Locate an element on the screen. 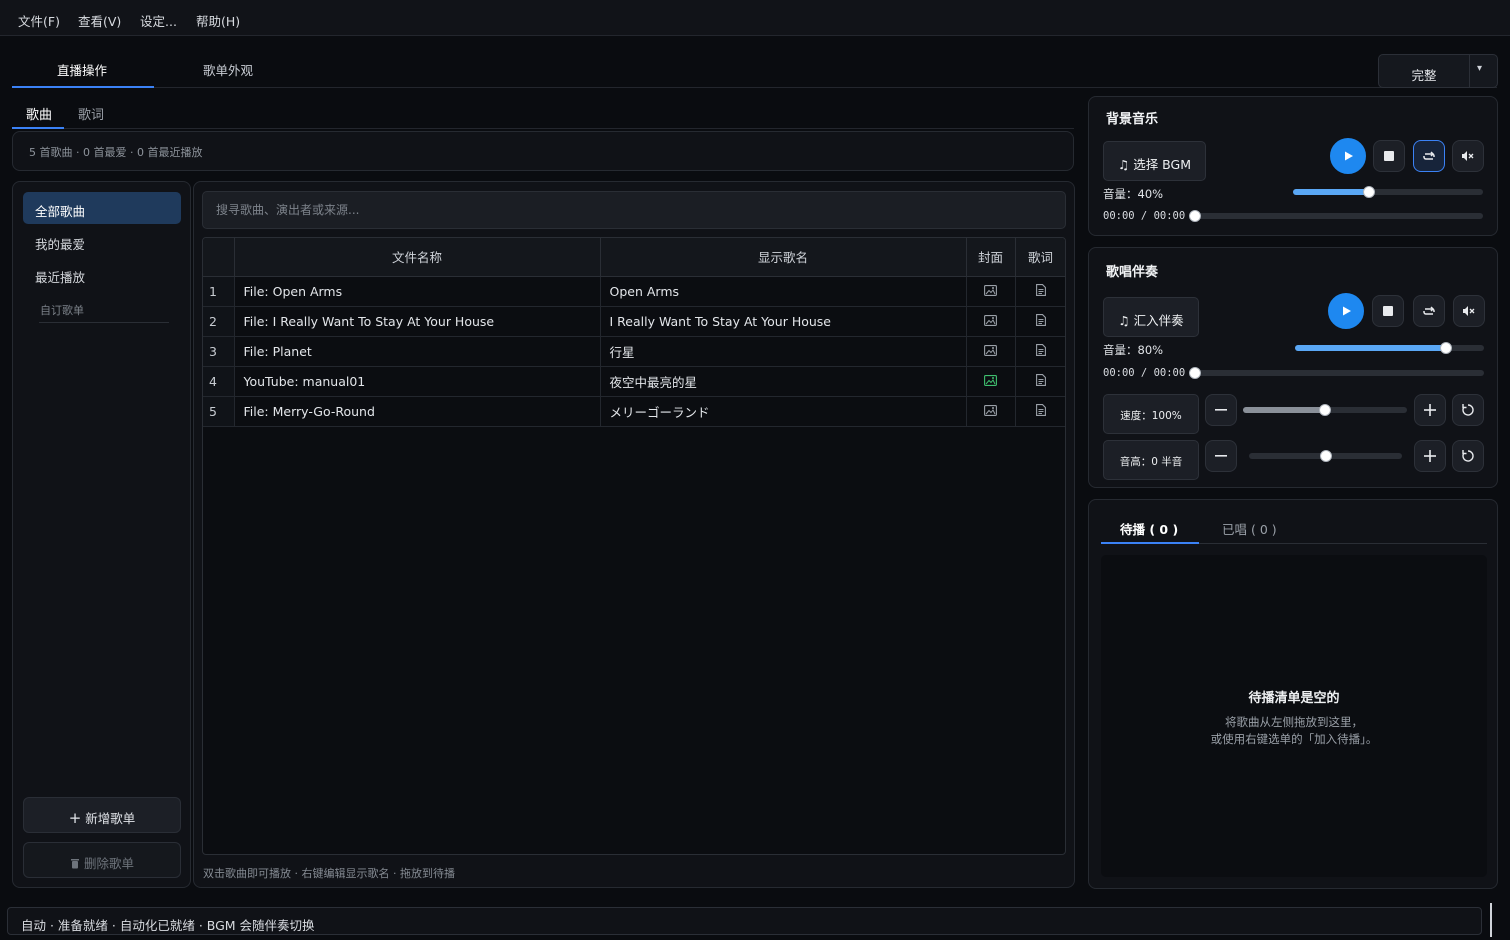 The height and width of the screenshot is (940, 1510). pitch-decrease-button is located at coordinates (1221, 456).